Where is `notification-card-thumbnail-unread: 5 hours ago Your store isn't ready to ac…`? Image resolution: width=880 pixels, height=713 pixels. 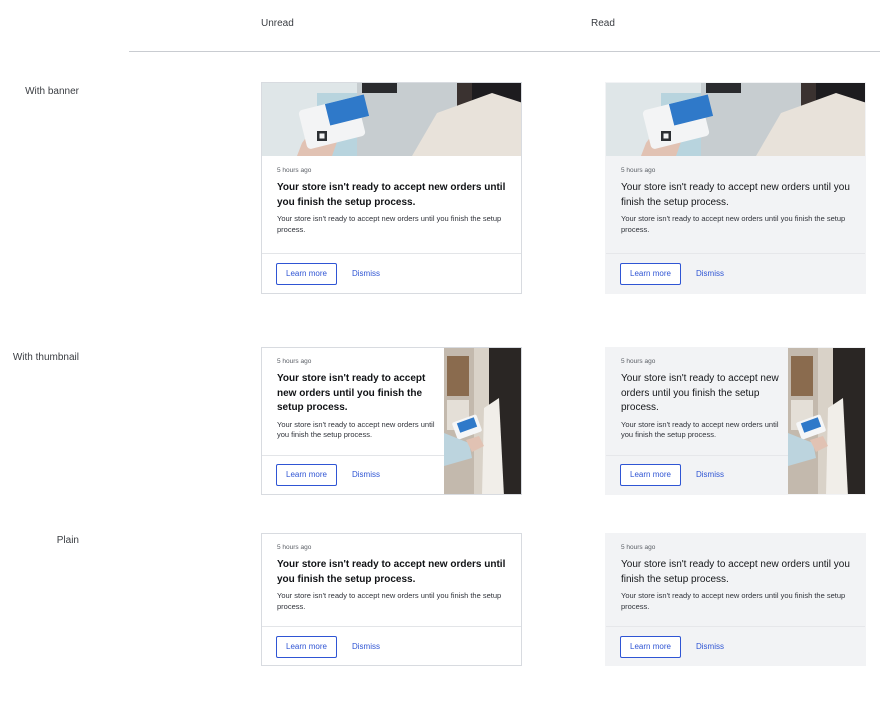 notification-card-thumbnail-unread: 5 hours ago Your store isn't ready to ac… is located at coordinates (391, 421).